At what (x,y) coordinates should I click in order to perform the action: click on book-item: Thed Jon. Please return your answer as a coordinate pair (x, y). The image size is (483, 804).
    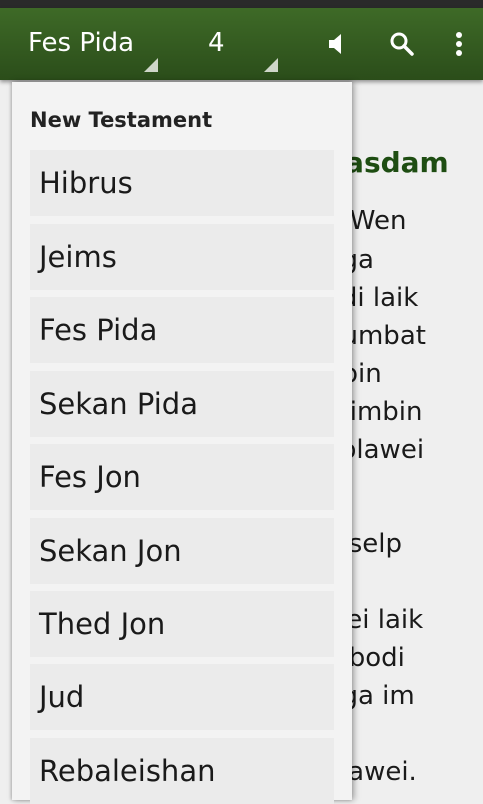
    Looking at the image, I should click on (182, 624).